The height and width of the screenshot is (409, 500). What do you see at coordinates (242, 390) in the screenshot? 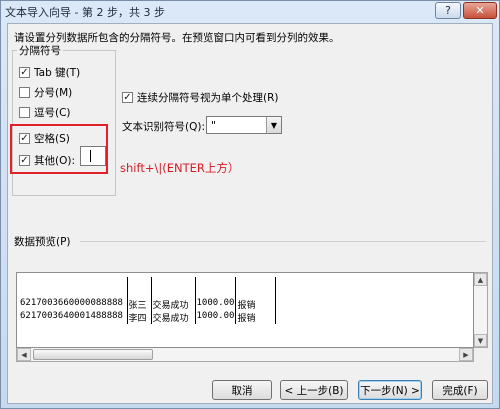
I see `cancel-button: 取消` at bounding box center [242, 390].